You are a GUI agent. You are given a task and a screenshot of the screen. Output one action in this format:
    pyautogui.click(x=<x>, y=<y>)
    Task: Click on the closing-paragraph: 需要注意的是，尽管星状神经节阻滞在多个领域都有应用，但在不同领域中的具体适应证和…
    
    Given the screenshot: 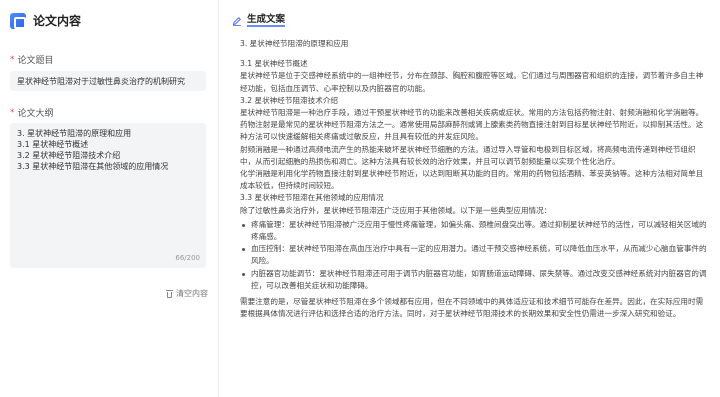 What is the action you would take?
    pyautogui.click(x=472, y=308)
    